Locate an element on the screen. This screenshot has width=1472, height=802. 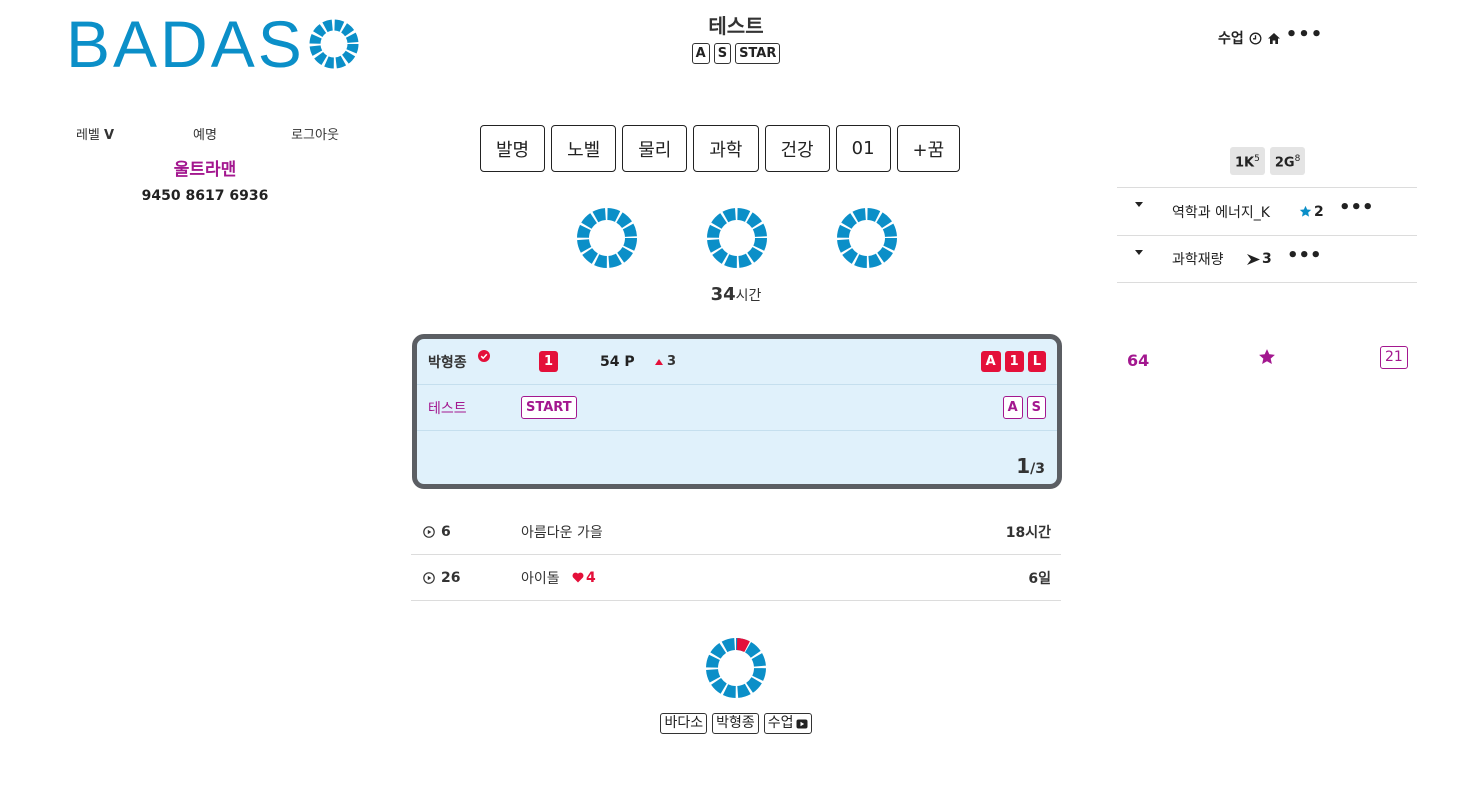
tag-l: L is located at coordinates (1036, 361).